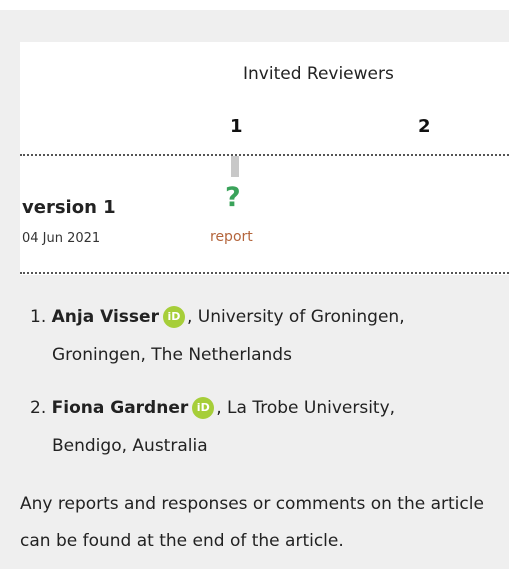 The image size is (509, 569). I want to click on report-link: report, so click(231, 237).